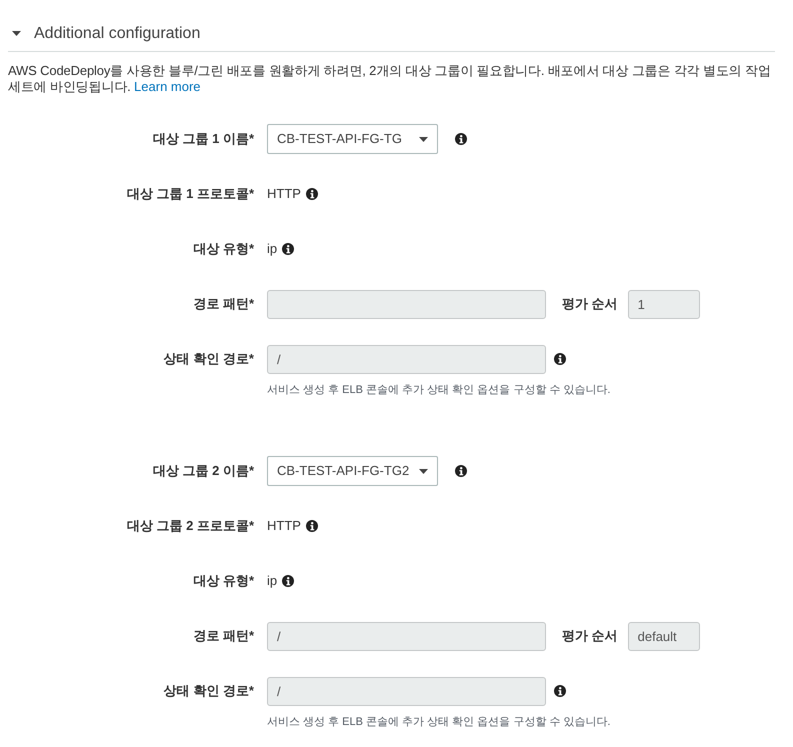 This screenshot has width=793, height=747. What do you see at coordinates (203, 139) in the screenshot?
I see `field-label: 대상 그룹 1 이름*` at bounding box center [203, 139].